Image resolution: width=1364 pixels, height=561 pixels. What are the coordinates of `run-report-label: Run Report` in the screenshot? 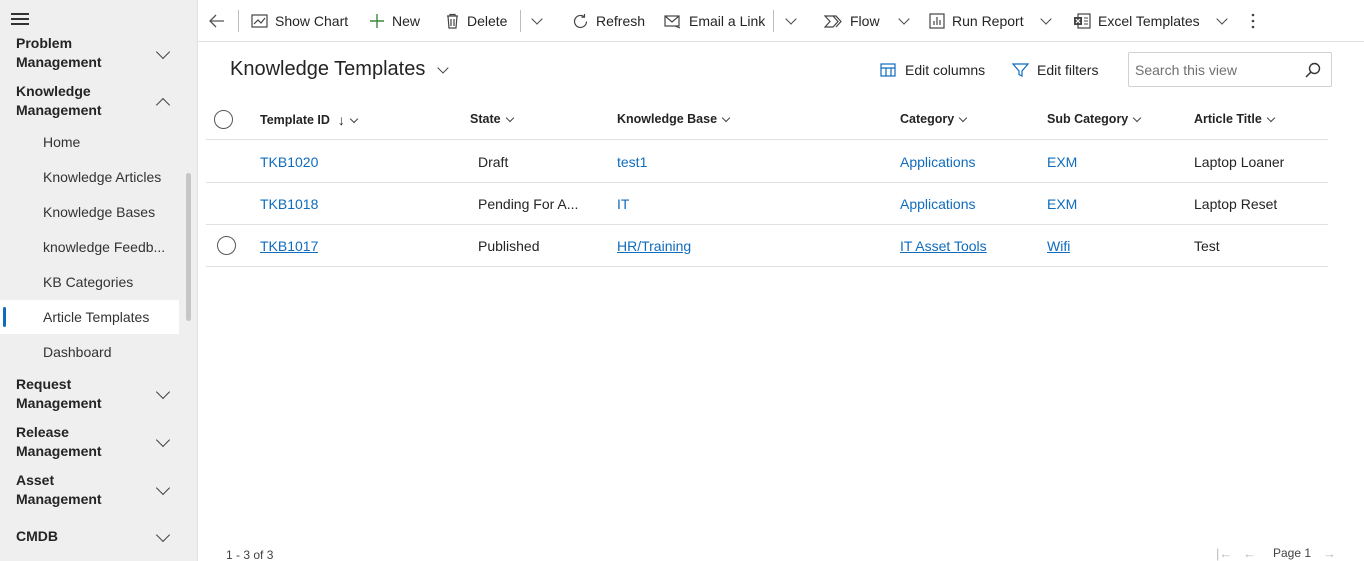 It's located at (988, 21).